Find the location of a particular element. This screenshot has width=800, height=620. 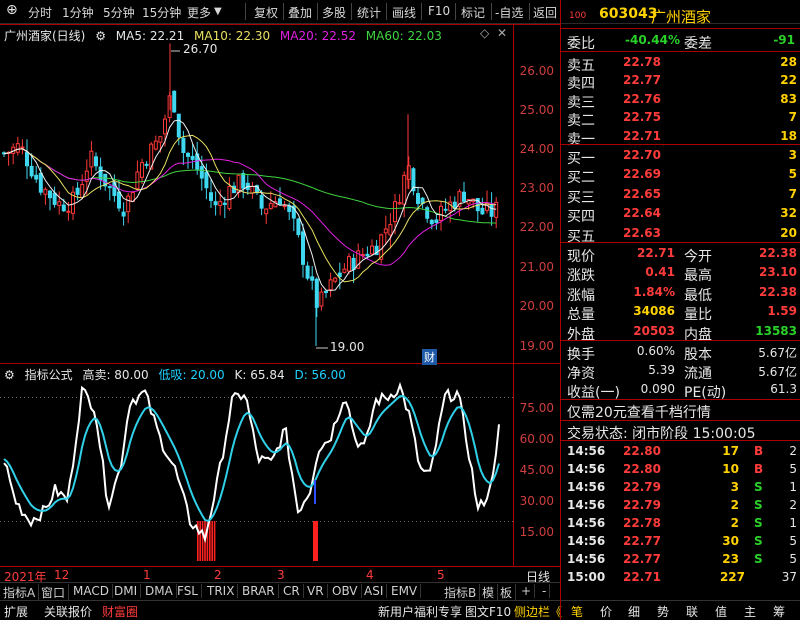

tab-trix: TRIX is located at coordinates (221, 591).